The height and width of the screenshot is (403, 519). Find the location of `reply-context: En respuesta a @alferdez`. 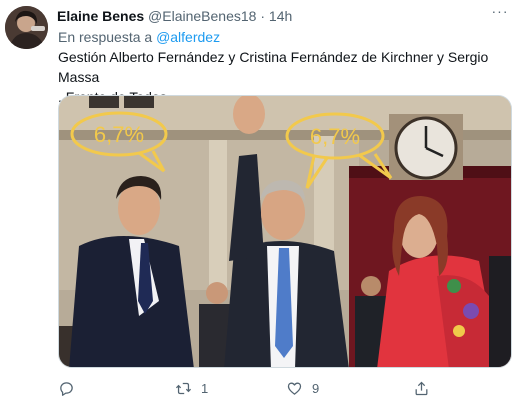

reply-context: En respuesta a @alferdez is located at coordinates (139, 37).